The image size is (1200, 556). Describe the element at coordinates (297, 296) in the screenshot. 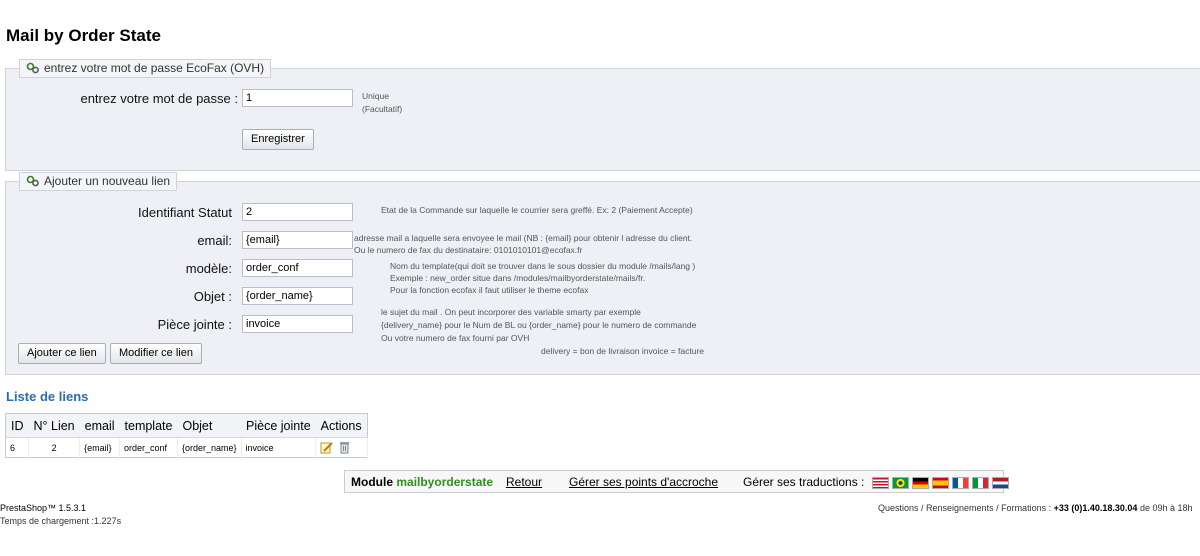

I see `subject-input` at that location.